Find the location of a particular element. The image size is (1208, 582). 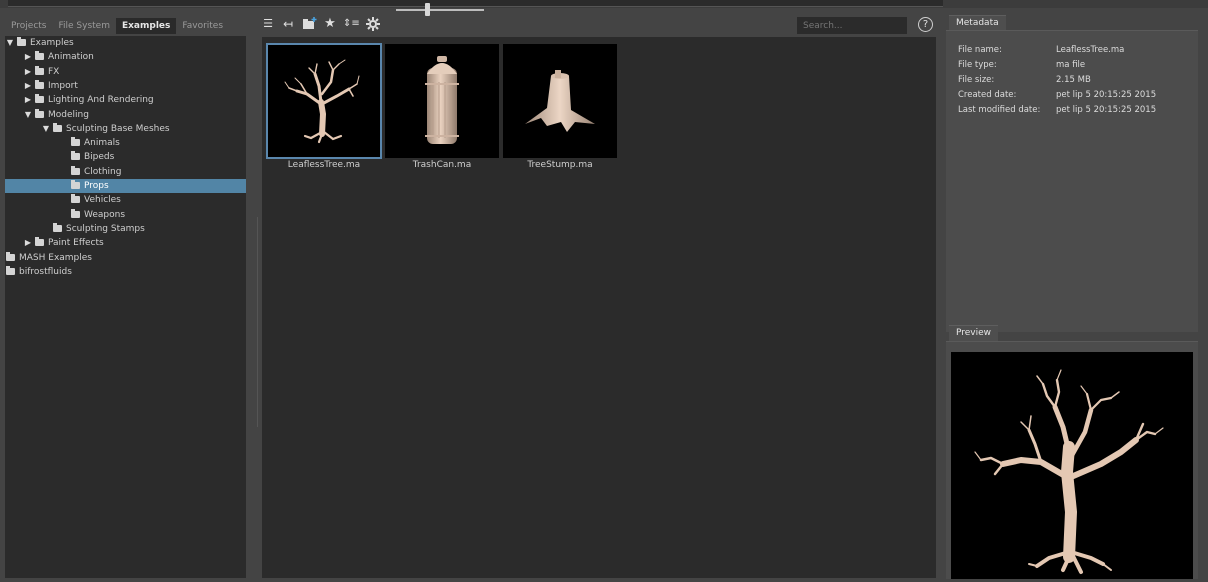

tree-item: ▶ Lighting And Rendering is located at coordinates (125, 100).